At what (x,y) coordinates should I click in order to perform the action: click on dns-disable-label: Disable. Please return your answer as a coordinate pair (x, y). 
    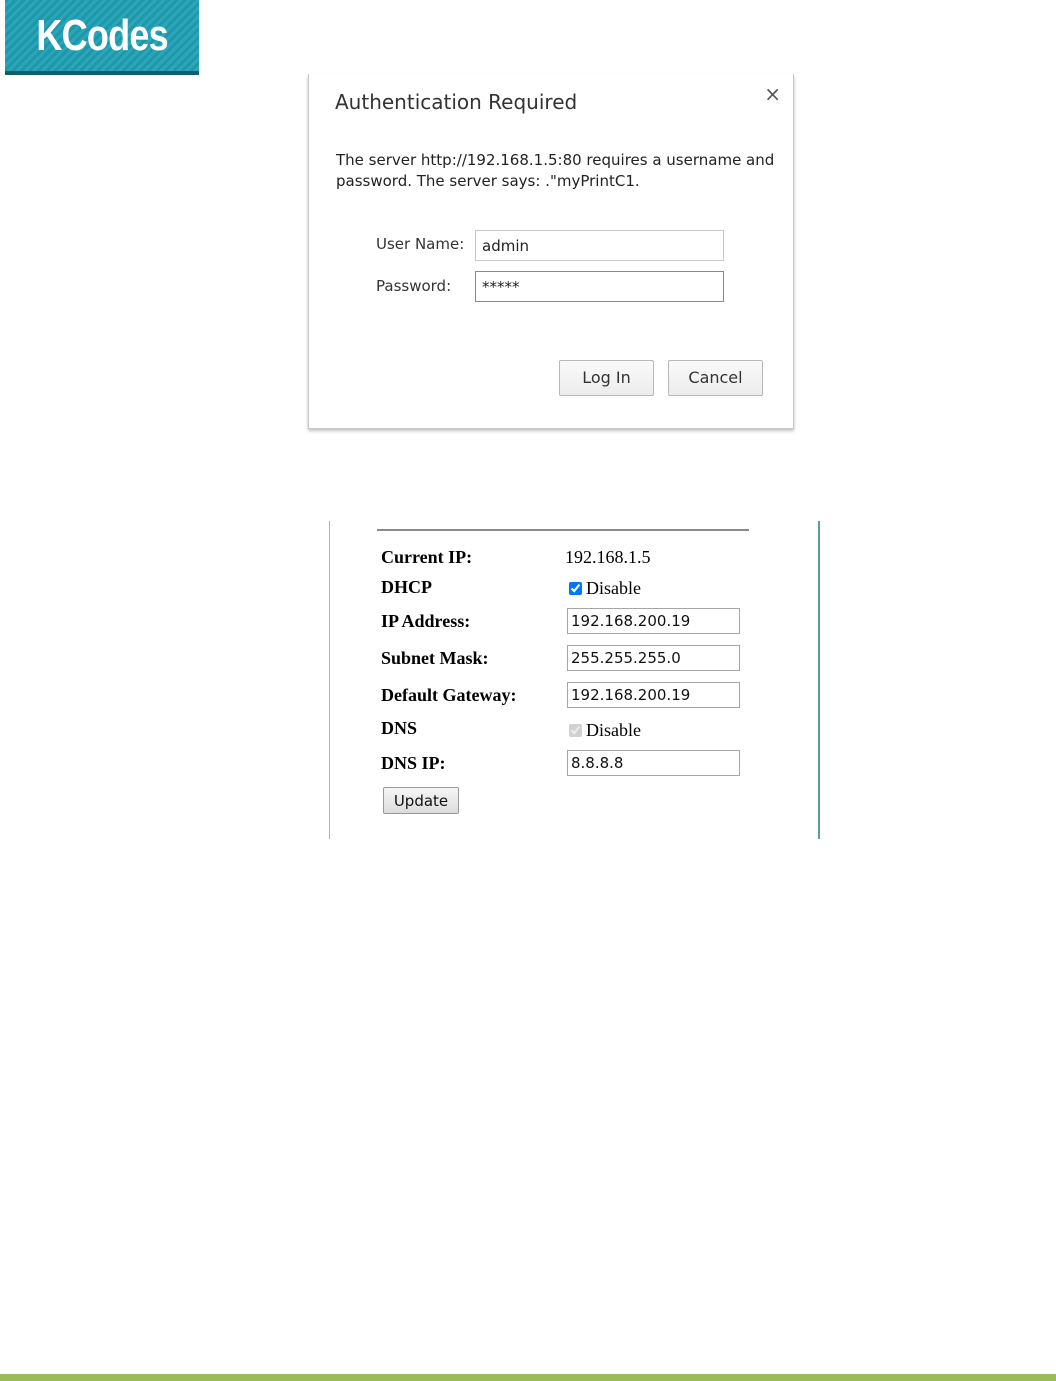
    Looking at the image, I should click on (613, 730).